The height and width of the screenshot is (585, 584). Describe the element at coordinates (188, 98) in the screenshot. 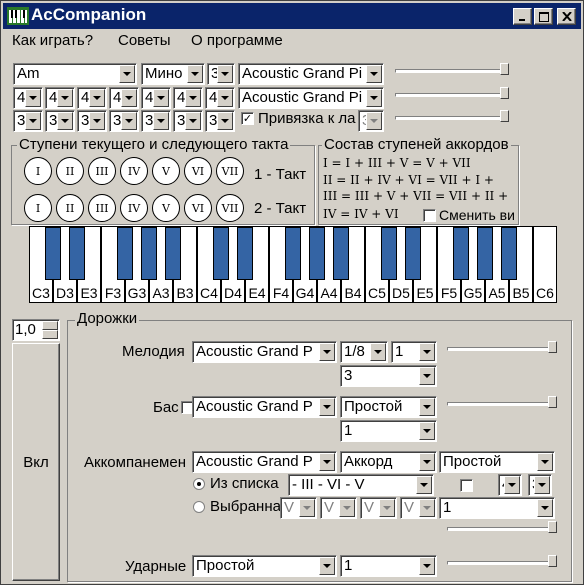

I see `row2-combo-6: 4` at that location.